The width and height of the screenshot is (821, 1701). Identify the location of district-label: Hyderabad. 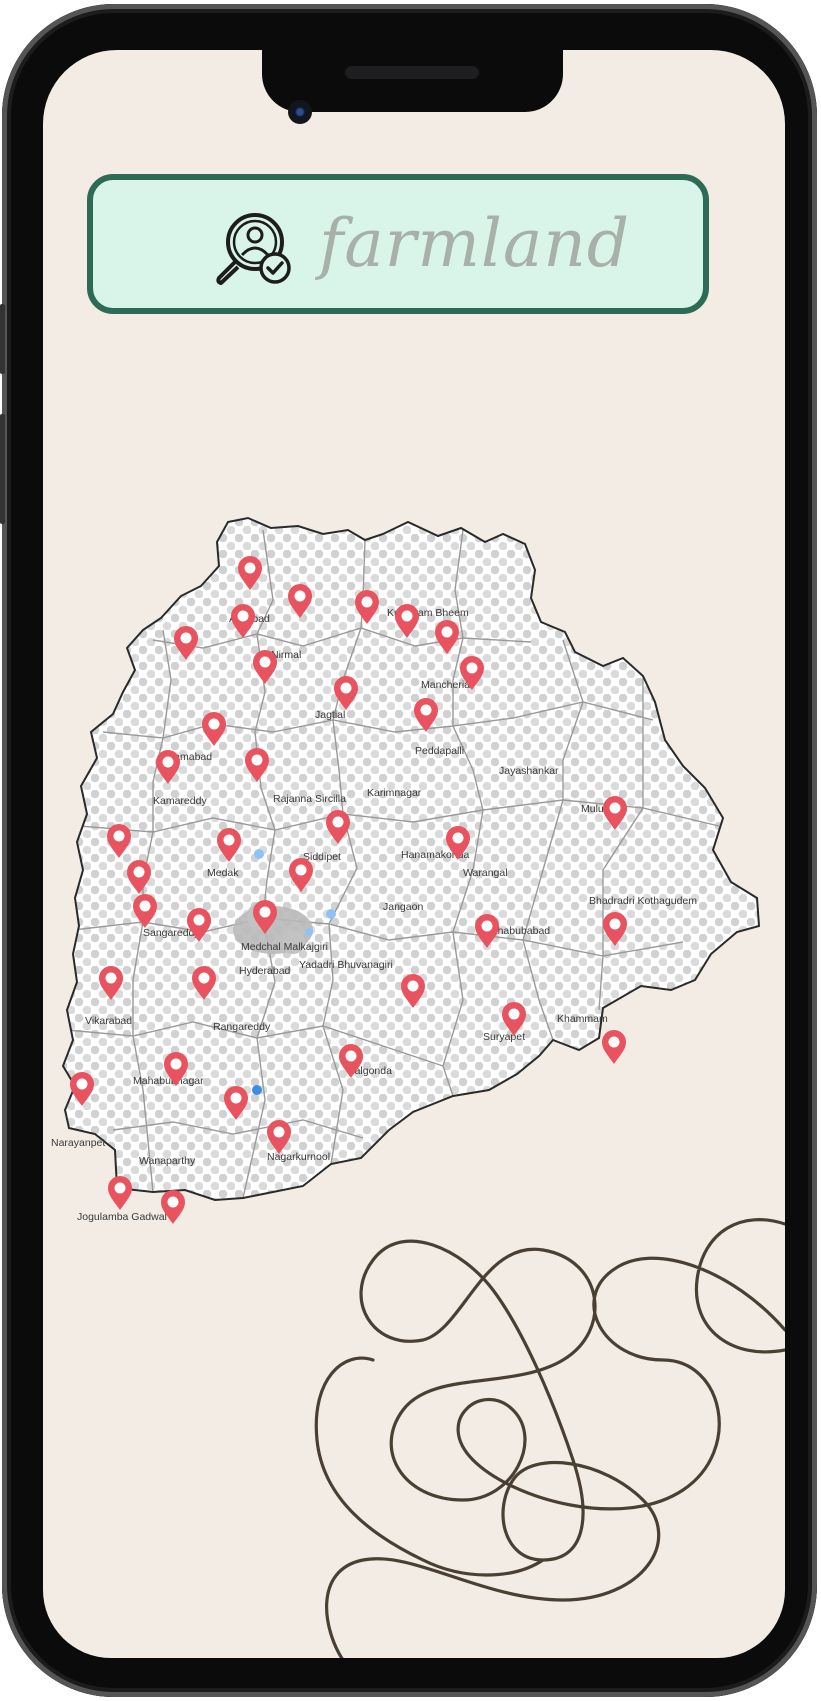
(265, 971).